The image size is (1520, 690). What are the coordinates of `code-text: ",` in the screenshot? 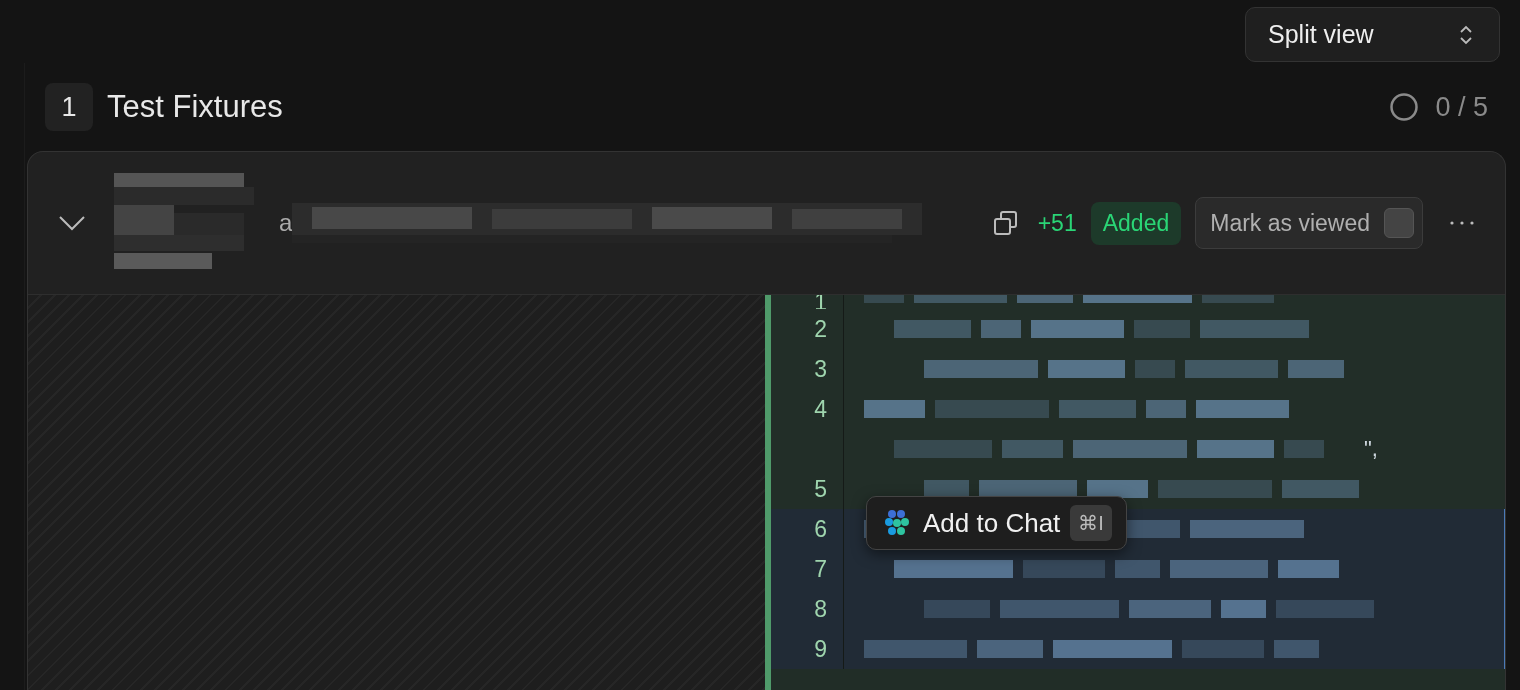 It's located at (1371, 449).